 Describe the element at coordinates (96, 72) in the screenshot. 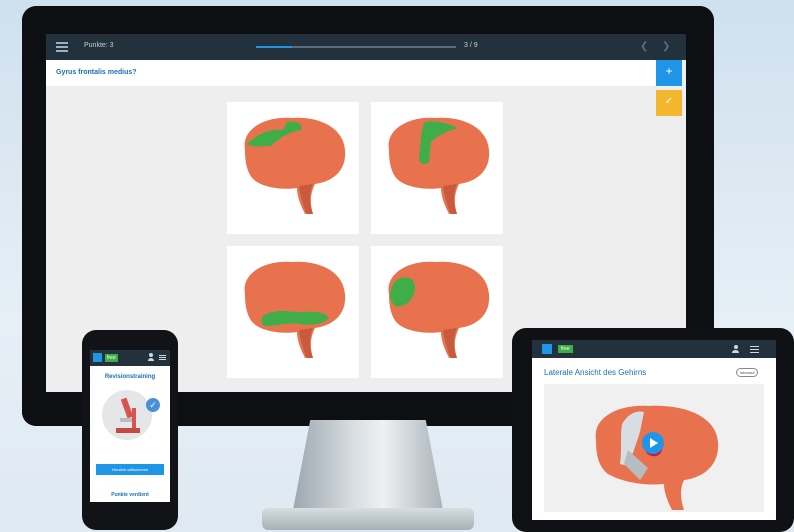

I see `question-text: Gyrus frontalis medius?` at that location.